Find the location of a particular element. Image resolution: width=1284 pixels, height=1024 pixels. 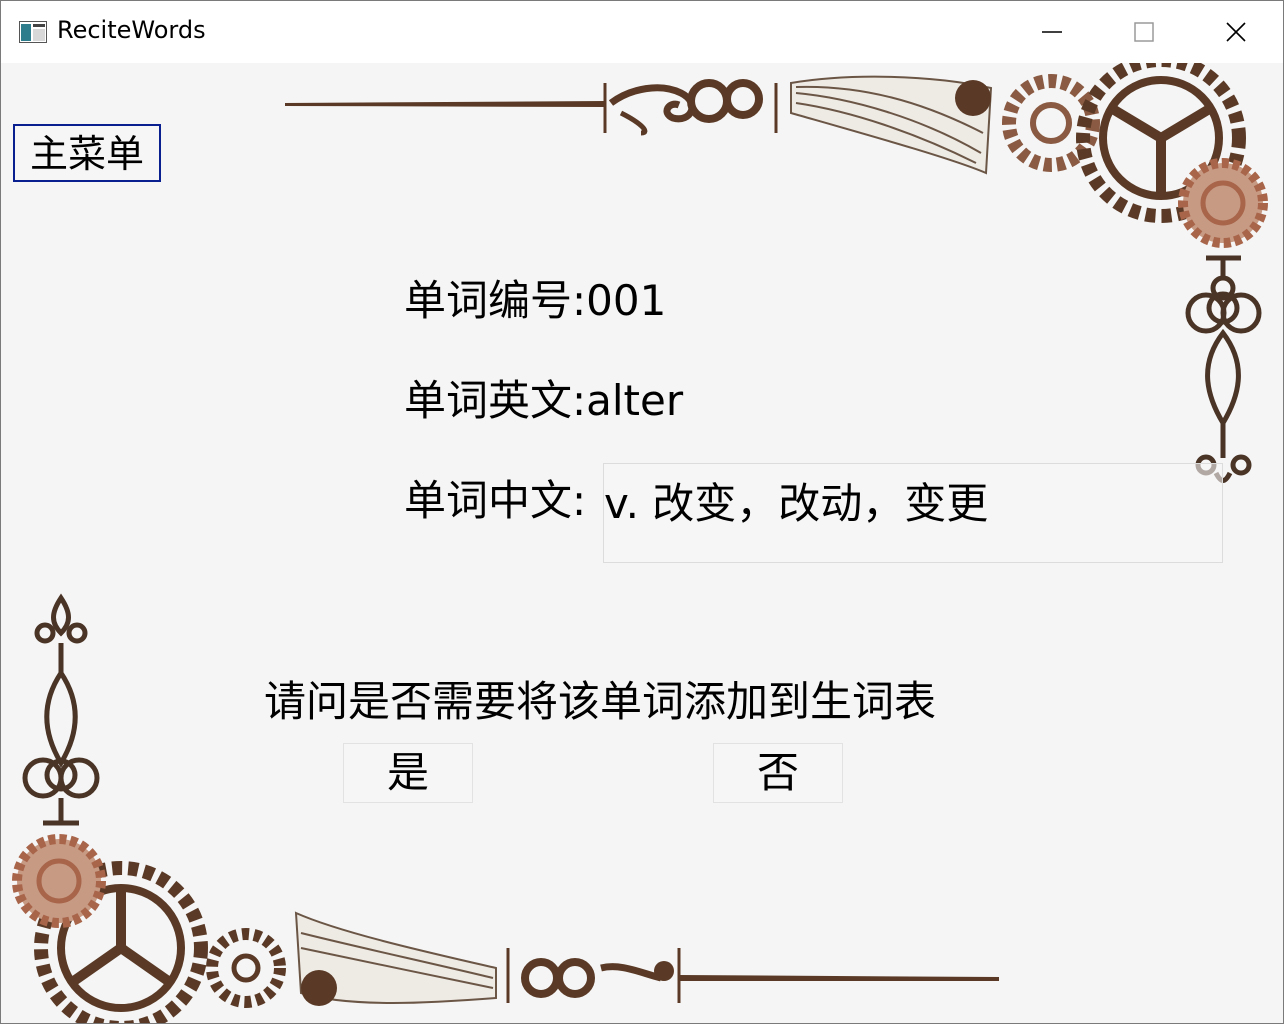

top-wing-ornament is located at coordinates (891, 125).